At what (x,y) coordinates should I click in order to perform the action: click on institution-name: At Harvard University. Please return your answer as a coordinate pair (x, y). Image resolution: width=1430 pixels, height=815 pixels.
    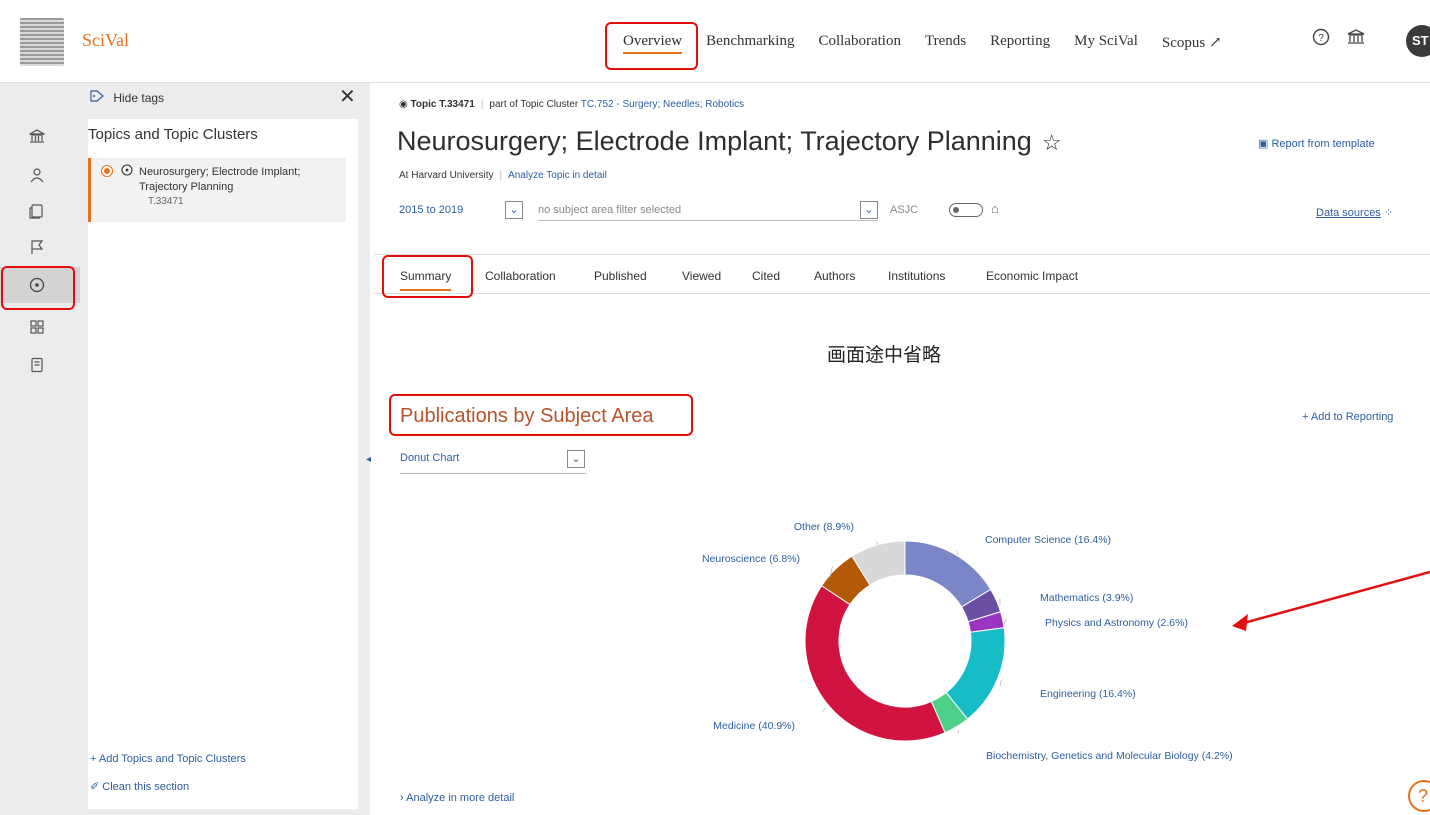
    Looking at the image, I should click on (446, 175).